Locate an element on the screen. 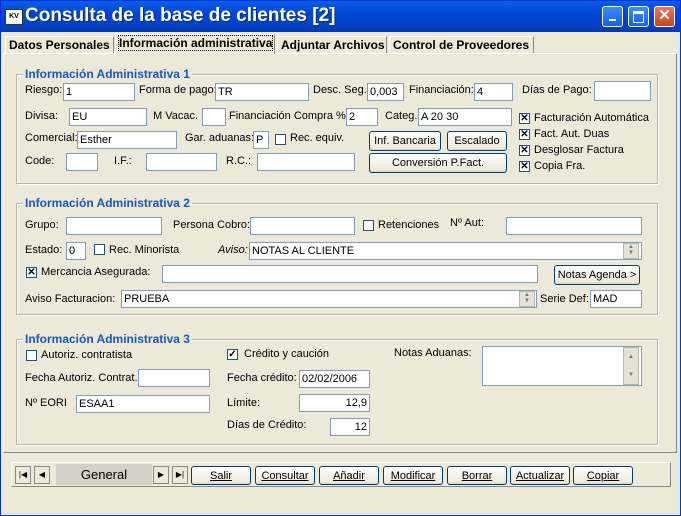 This screenshot has height=516, width=681. first-icon: |◀ is located at coordinates (23, 474).